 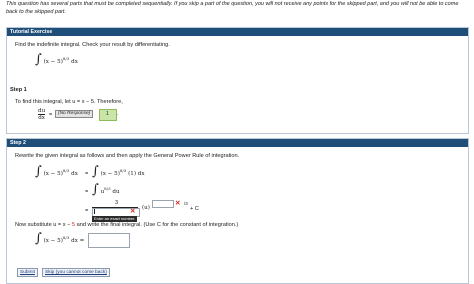 I want to click on final-dx: dx =, so click(x=78, y=241).